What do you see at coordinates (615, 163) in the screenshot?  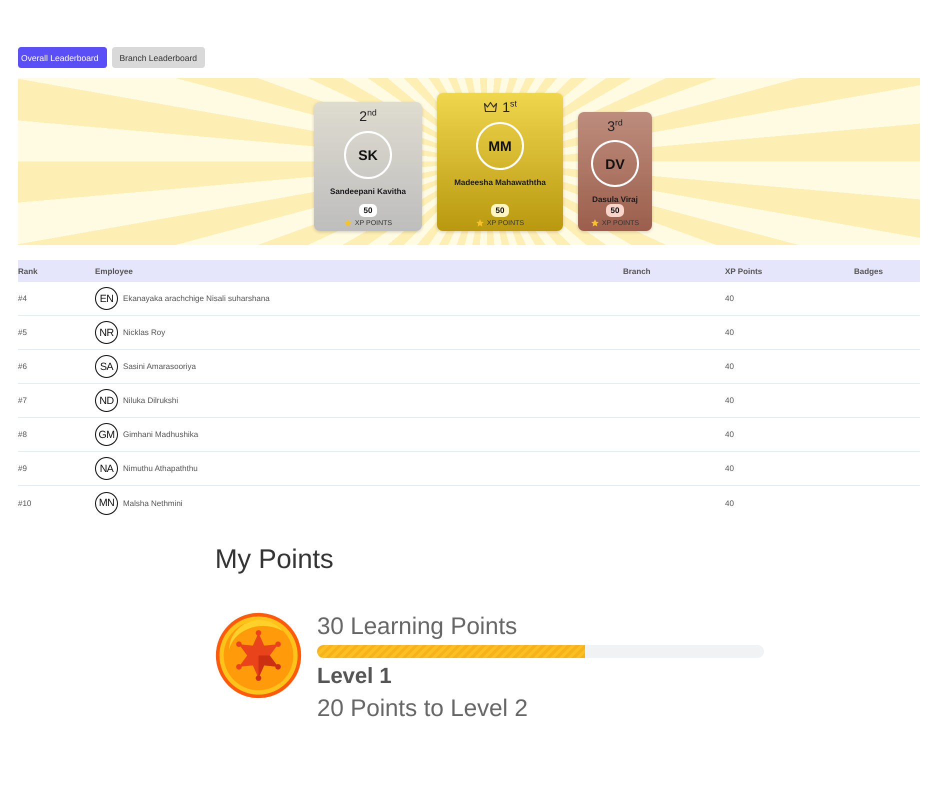 I see `avatar: DV` at bounding box center [615, 163].